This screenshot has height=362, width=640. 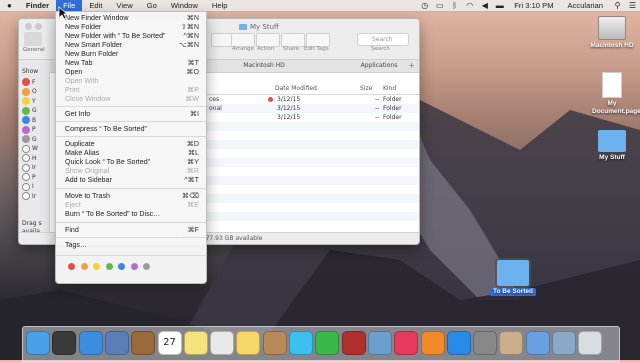 I want to click on file-menu-item: Find ⌘F, so click(x=132, y=230).